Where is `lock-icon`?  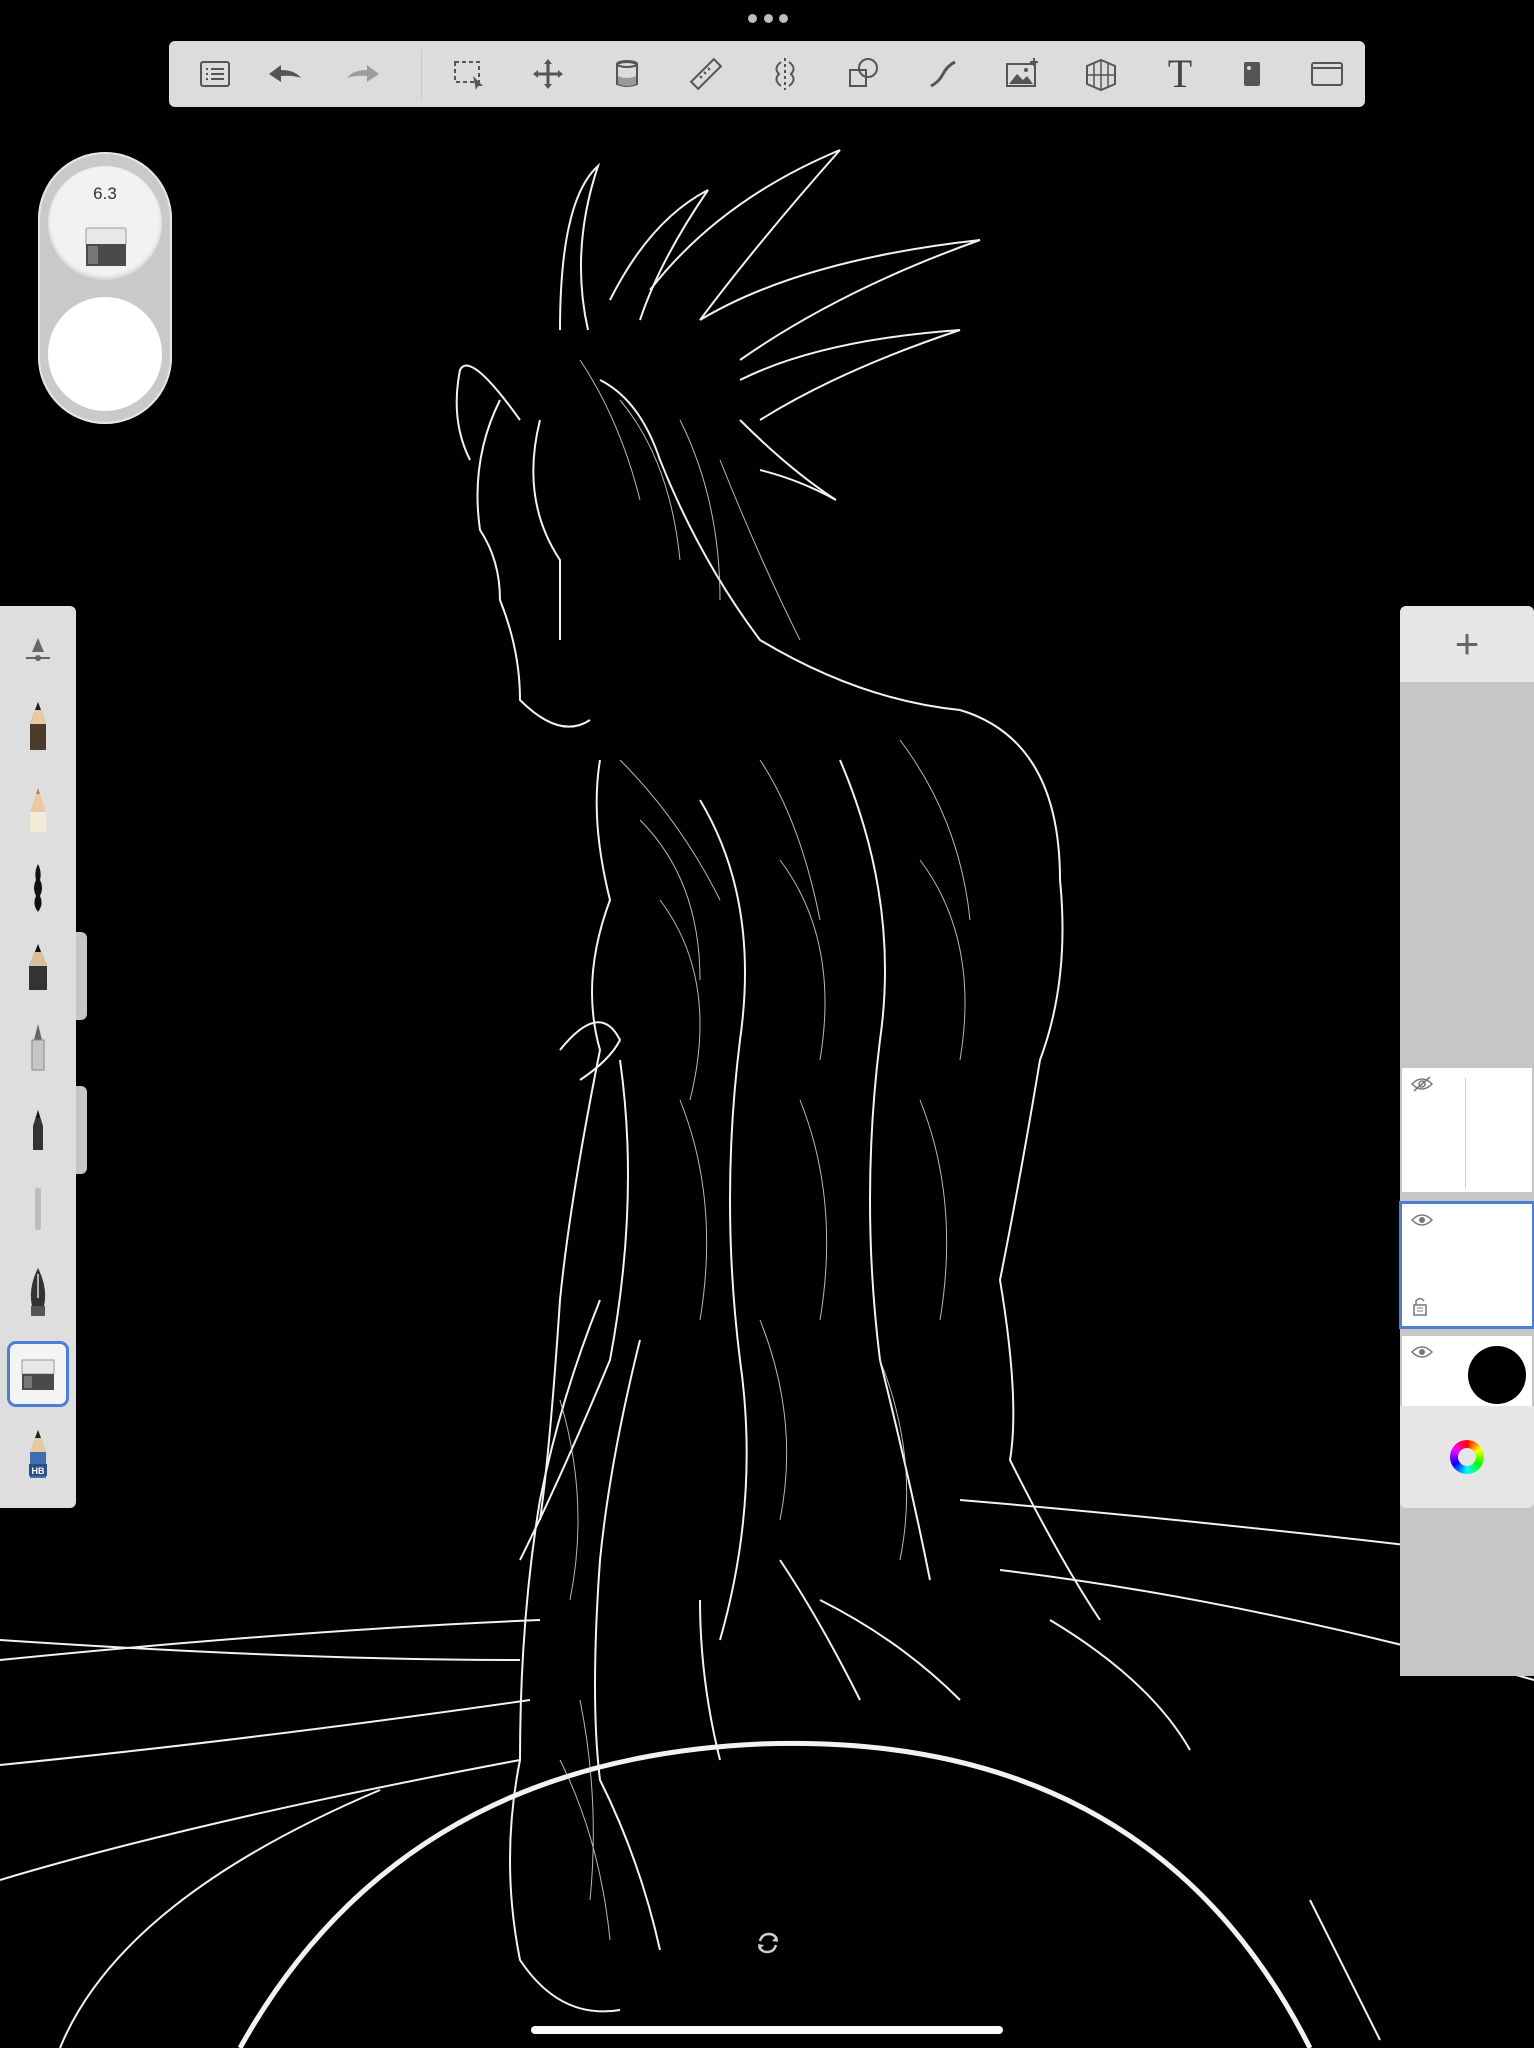 lock-icon is located at coordinates (1420, 1306).